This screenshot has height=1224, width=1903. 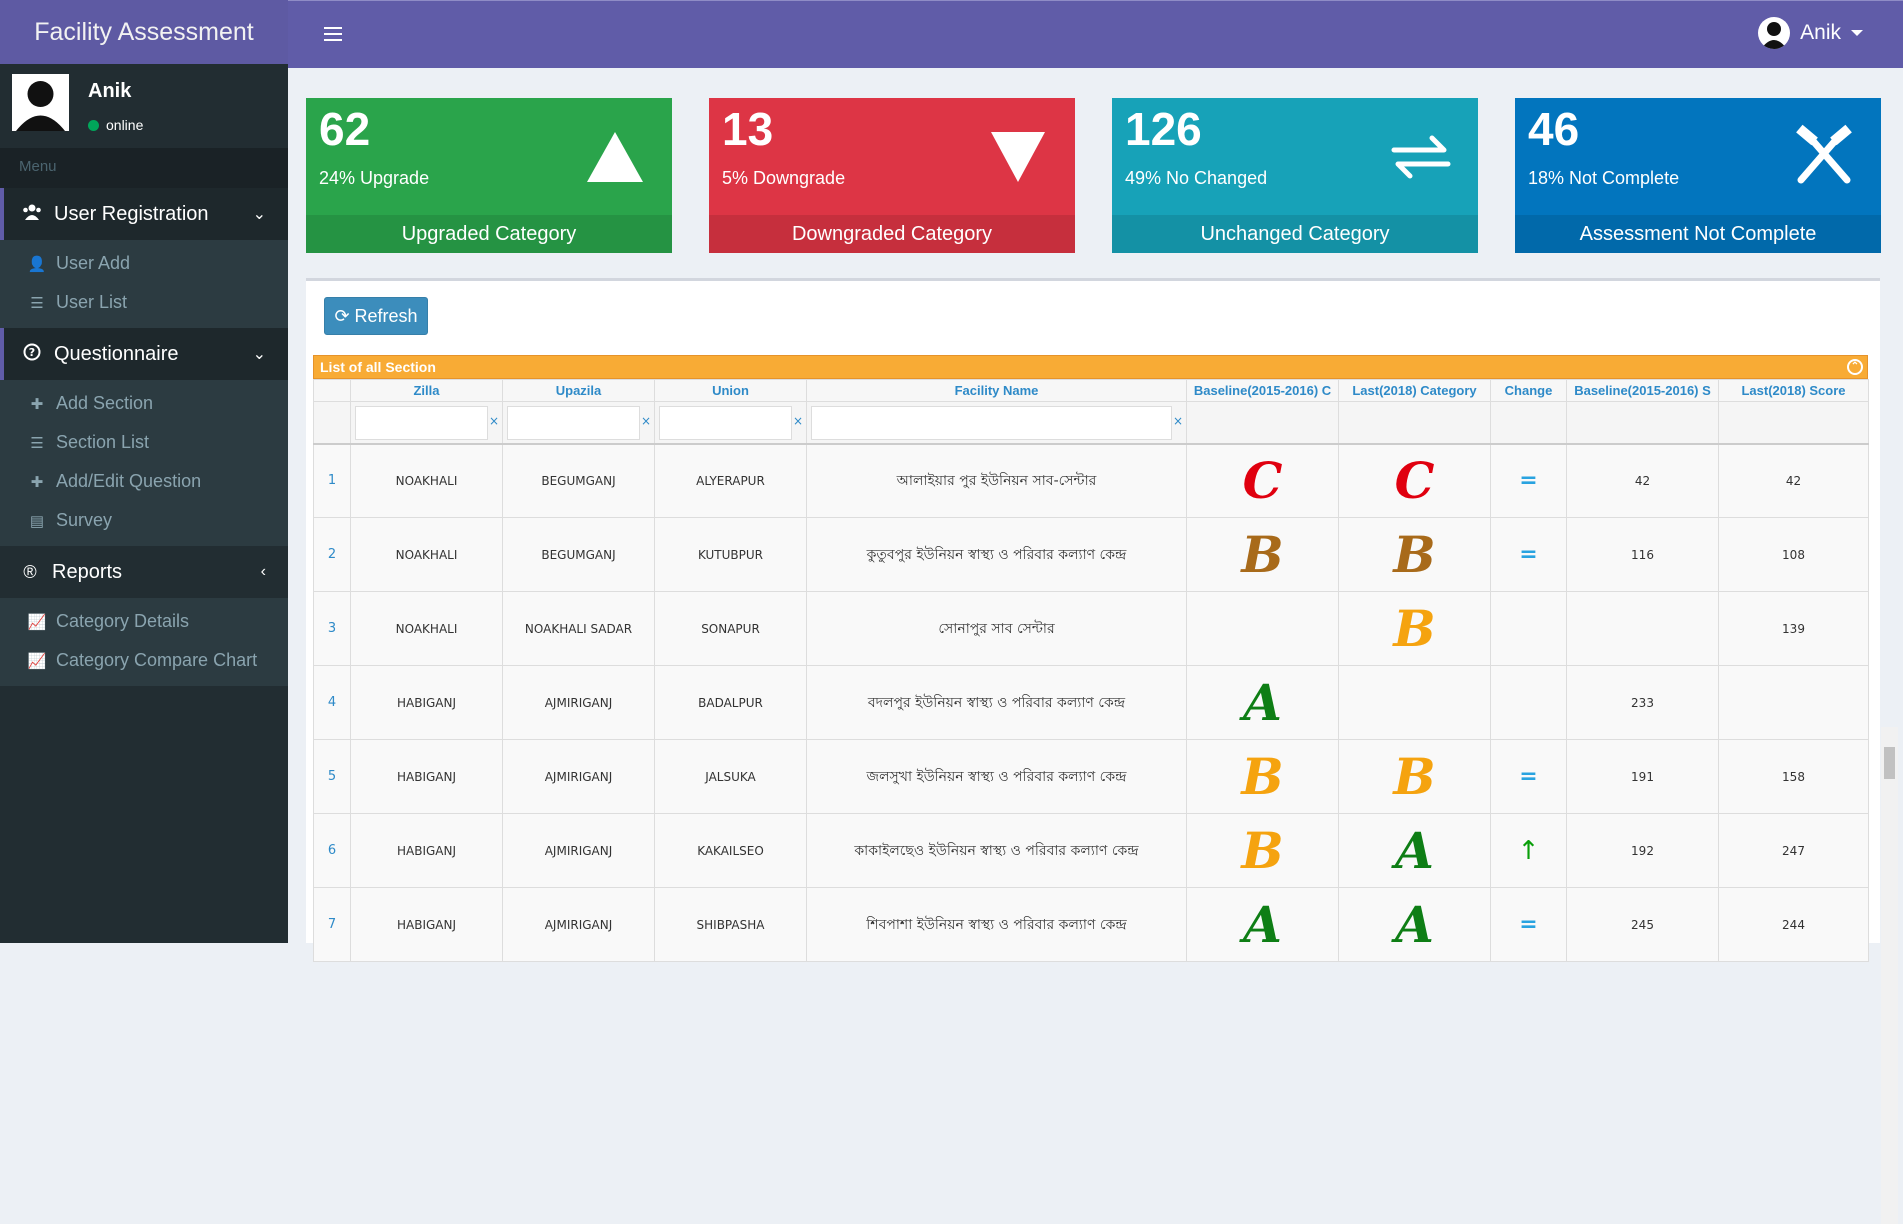 I want to click on cell-zilla: HABIGANJ, so click(x=426, y=776).